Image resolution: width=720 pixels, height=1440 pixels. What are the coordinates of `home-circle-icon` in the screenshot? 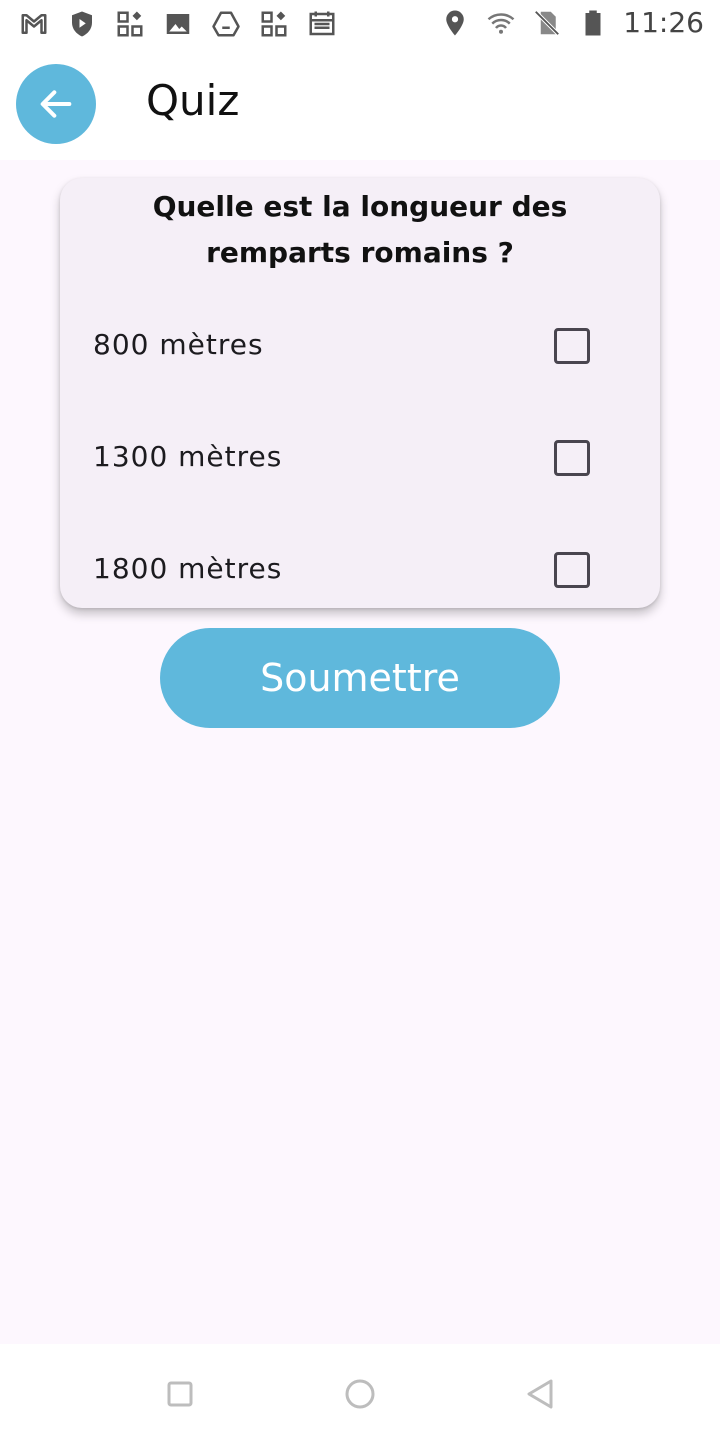 It's located at (360, 1394).